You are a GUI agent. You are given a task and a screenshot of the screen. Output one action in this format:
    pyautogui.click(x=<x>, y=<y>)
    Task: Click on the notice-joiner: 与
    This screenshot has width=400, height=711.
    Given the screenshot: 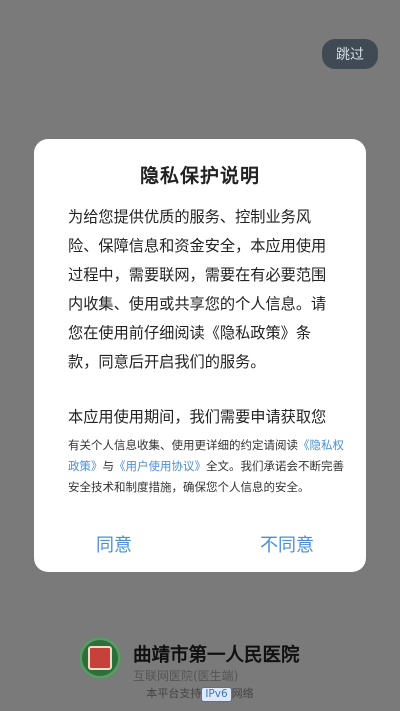 What is the action you would take?
    pyautogui.click(x=108, y=466)
    